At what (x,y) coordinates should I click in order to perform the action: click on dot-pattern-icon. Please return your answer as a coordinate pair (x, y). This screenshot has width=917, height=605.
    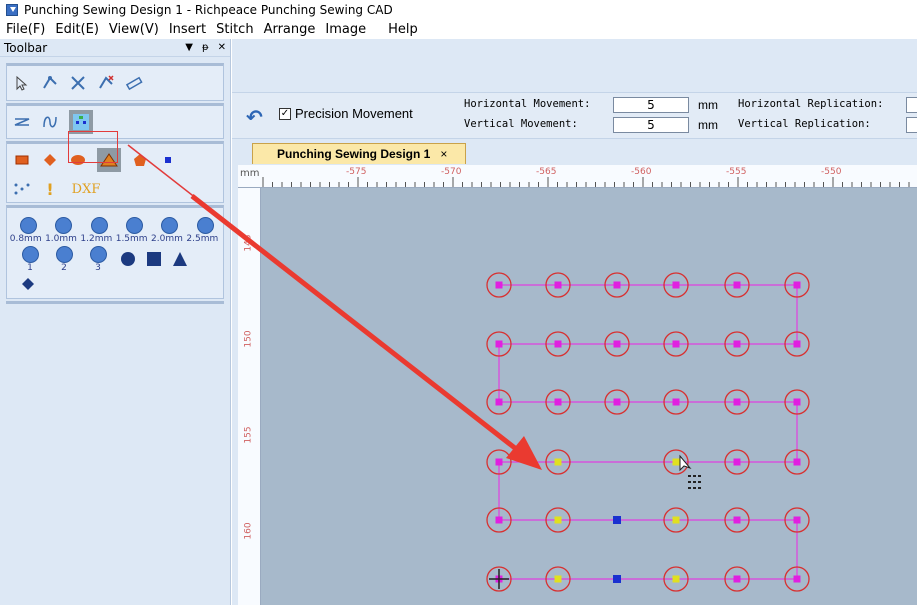
    Looking at the image, I should click on (22, 189).